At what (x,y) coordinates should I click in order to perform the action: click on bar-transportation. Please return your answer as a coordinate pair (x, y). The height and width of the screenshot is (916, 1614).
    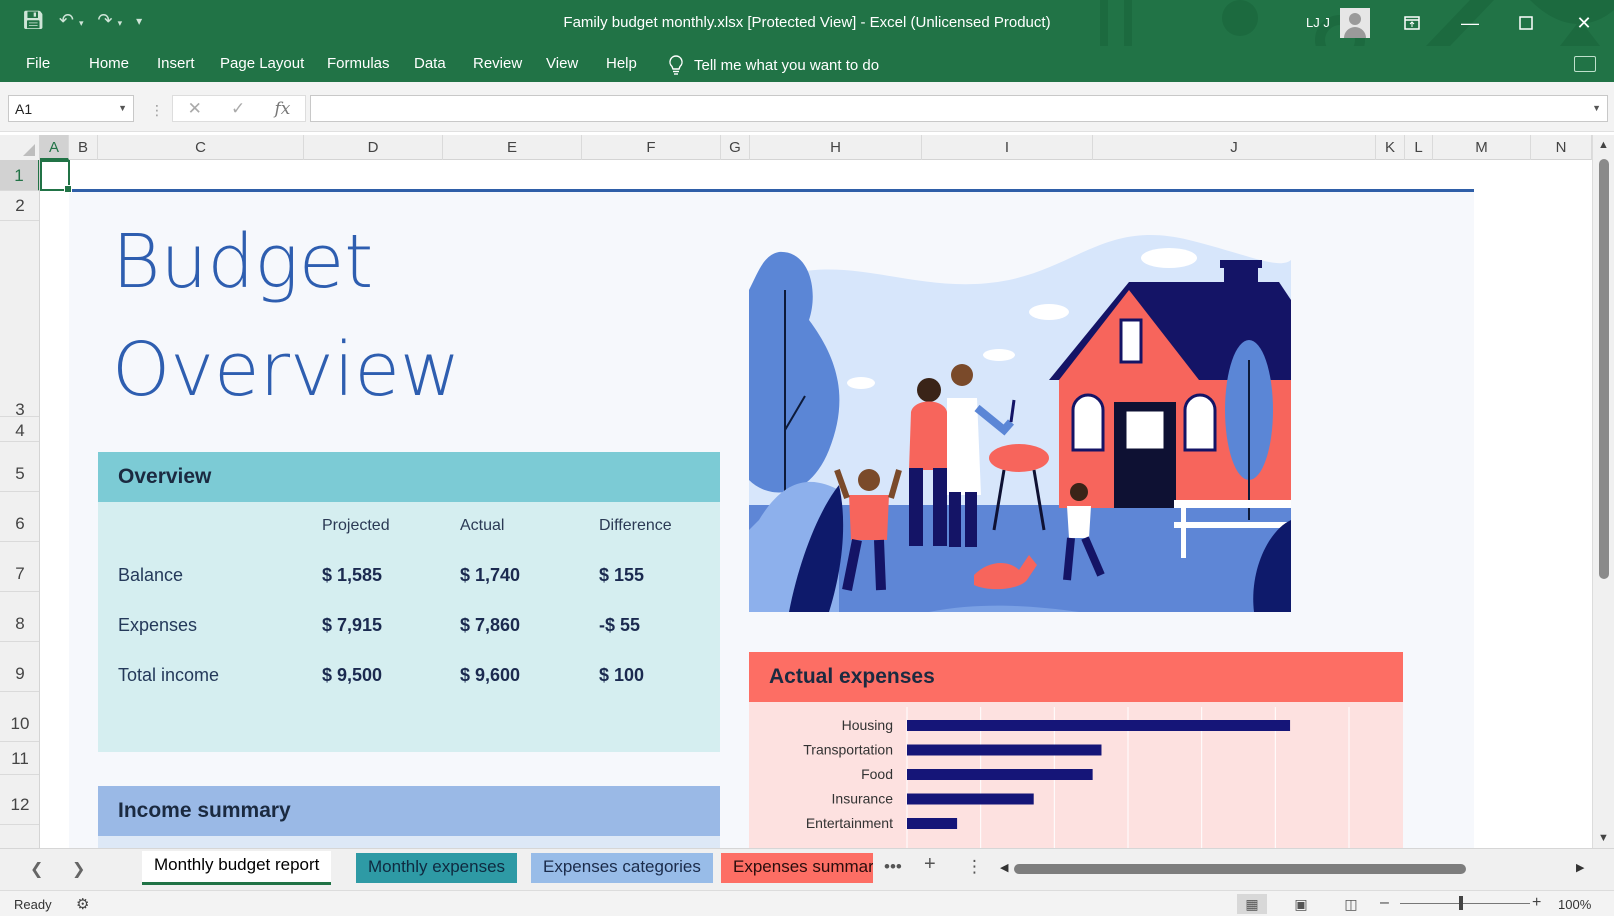
    Looking at the image, I should click on (1004, 750).